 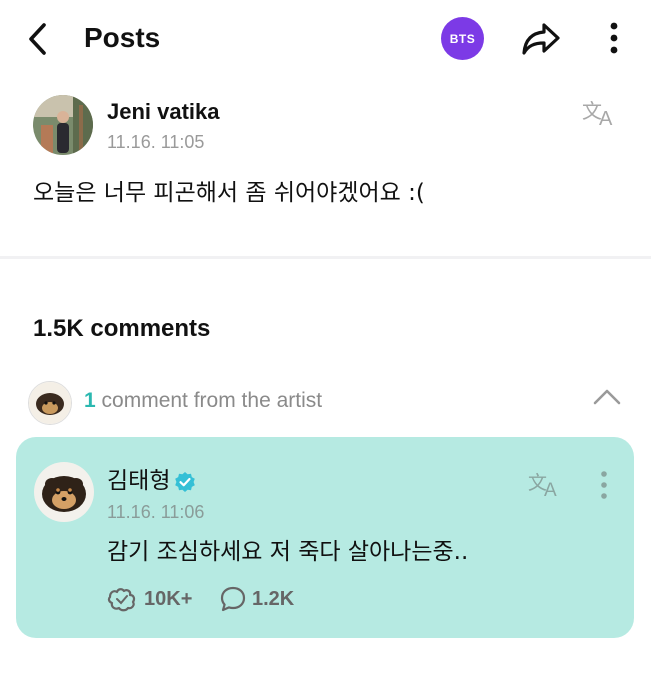 I want to click on share-arrow-icon, so click(x=541, y=39).